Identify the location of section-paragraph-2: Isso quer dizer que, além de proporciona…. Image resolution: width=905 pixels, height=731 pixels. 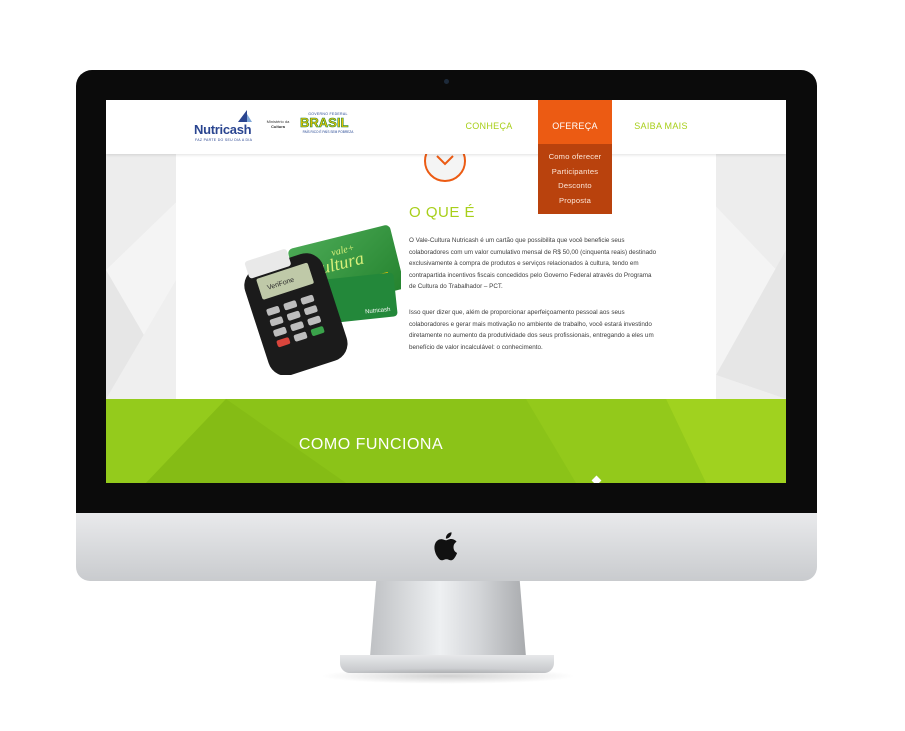
(531, 330).